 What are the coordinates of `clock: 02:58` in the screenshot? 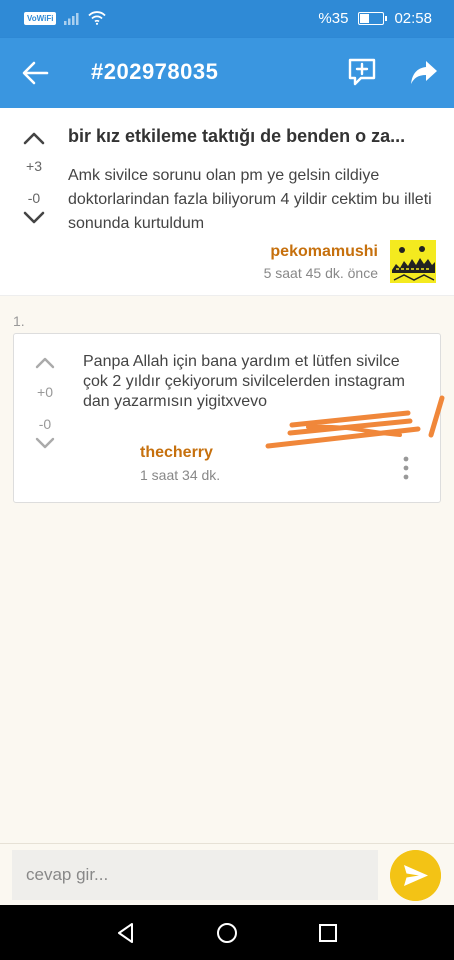 It's located at (413, 18).